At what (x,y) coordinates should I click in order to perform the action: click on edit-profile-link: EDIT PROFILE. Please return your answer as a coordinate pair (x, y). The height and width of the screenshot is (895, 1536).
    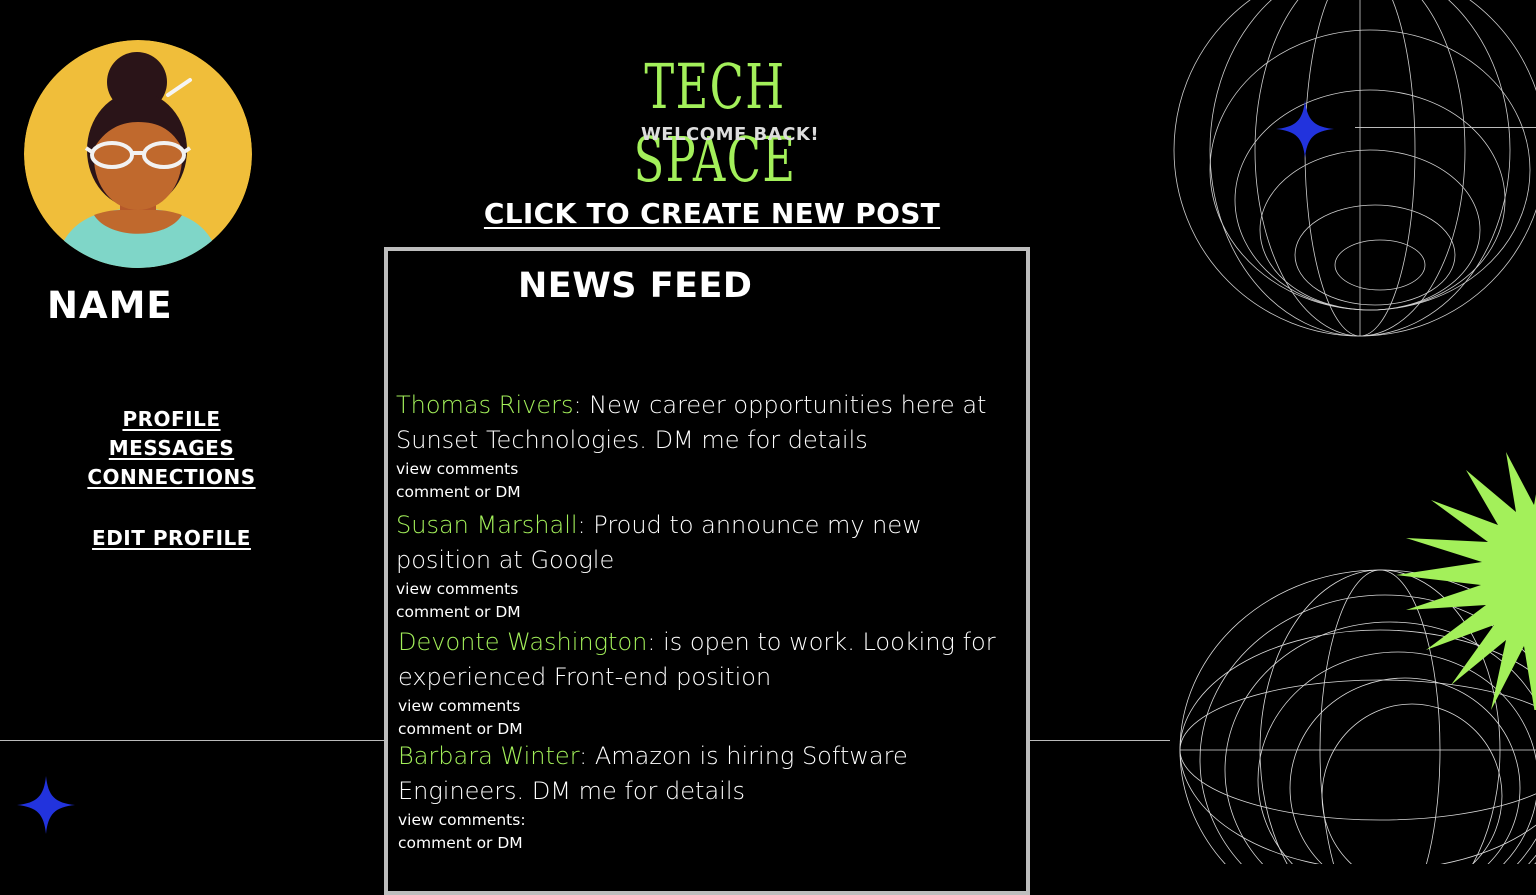
    Looking at the image, I should click on (171, 538).